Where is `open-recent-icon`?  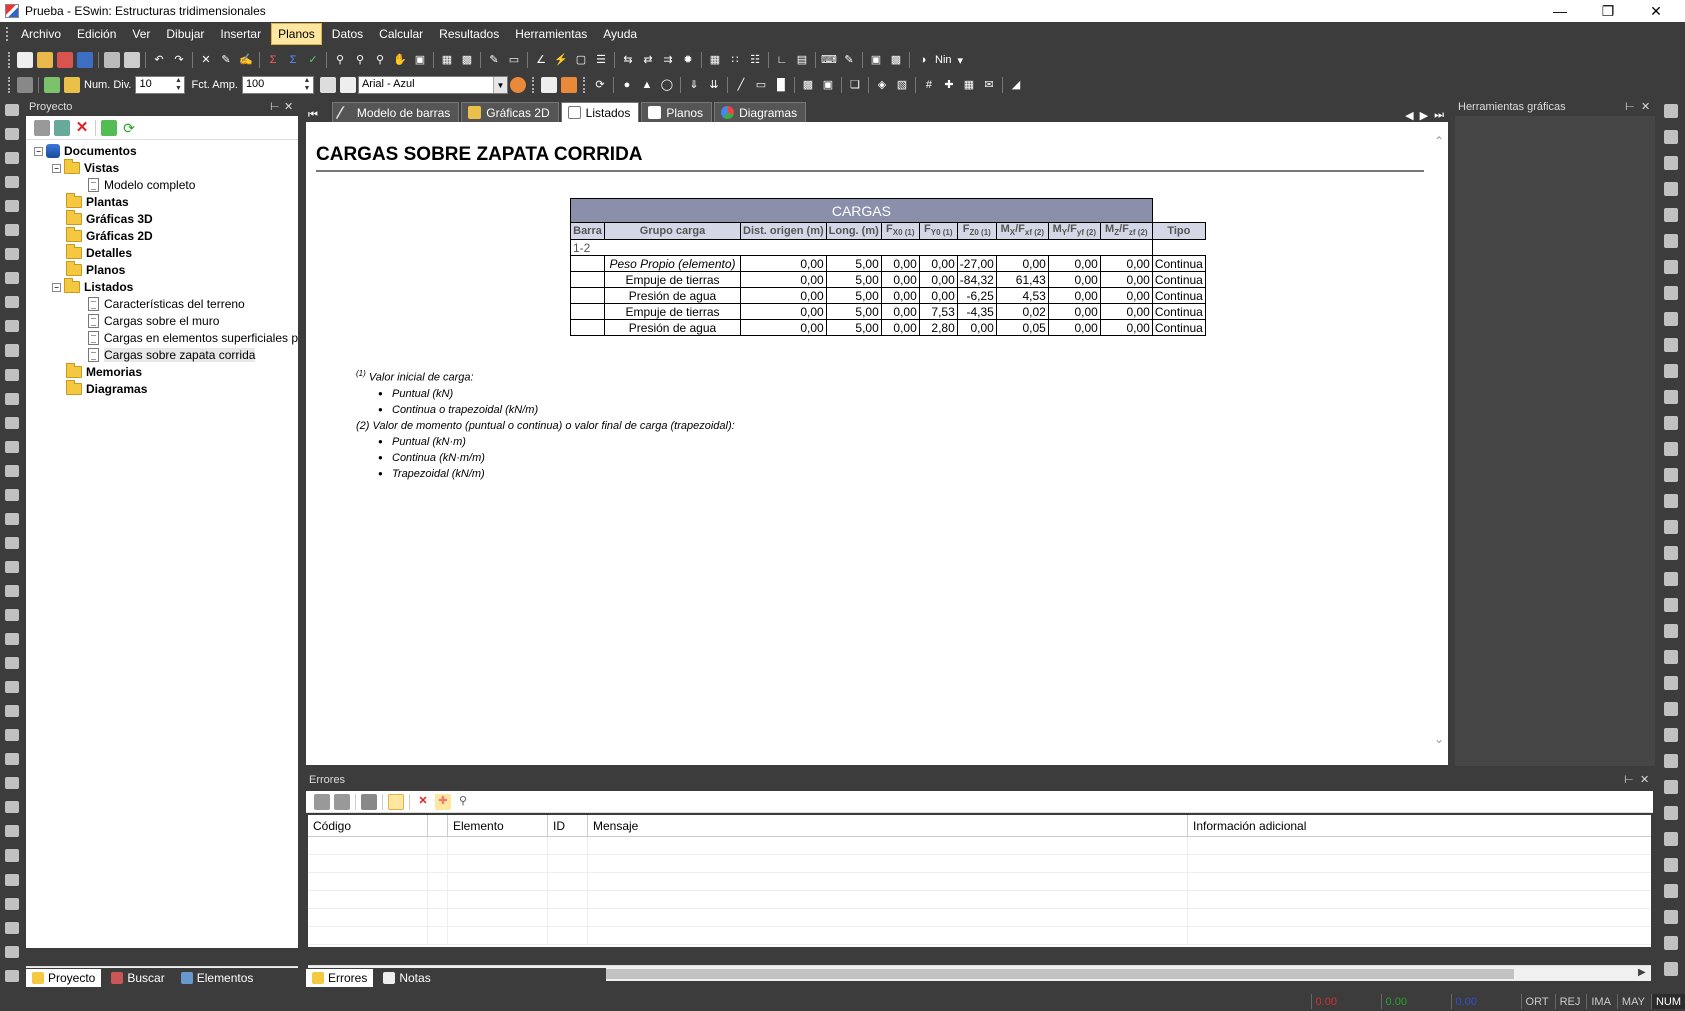 open-recent-icon is located at coordinates (65, 60).